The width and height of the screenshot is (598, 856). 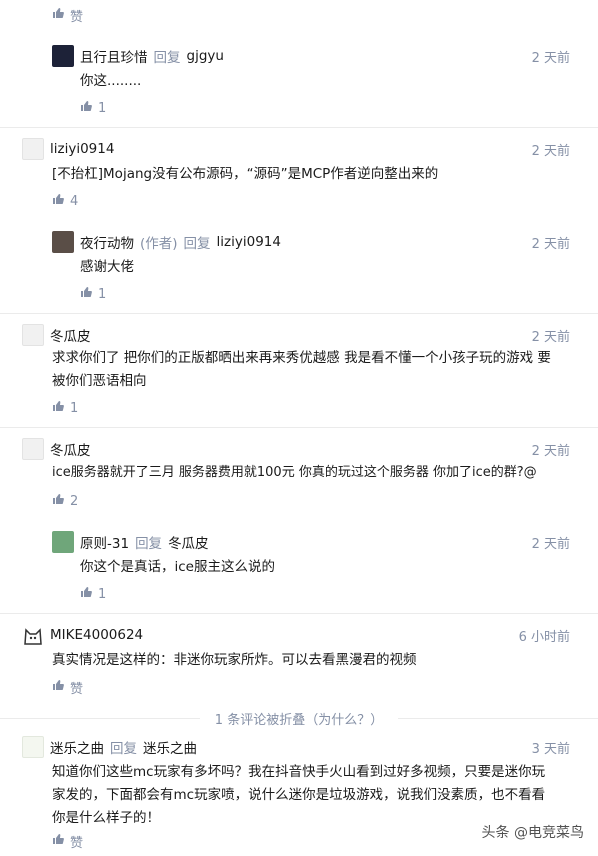 What do you see at coordinates (106, 818) in the screenshot?
I see `comment-text-line: 你是什么样子的！` at bounding box center [106, 818].